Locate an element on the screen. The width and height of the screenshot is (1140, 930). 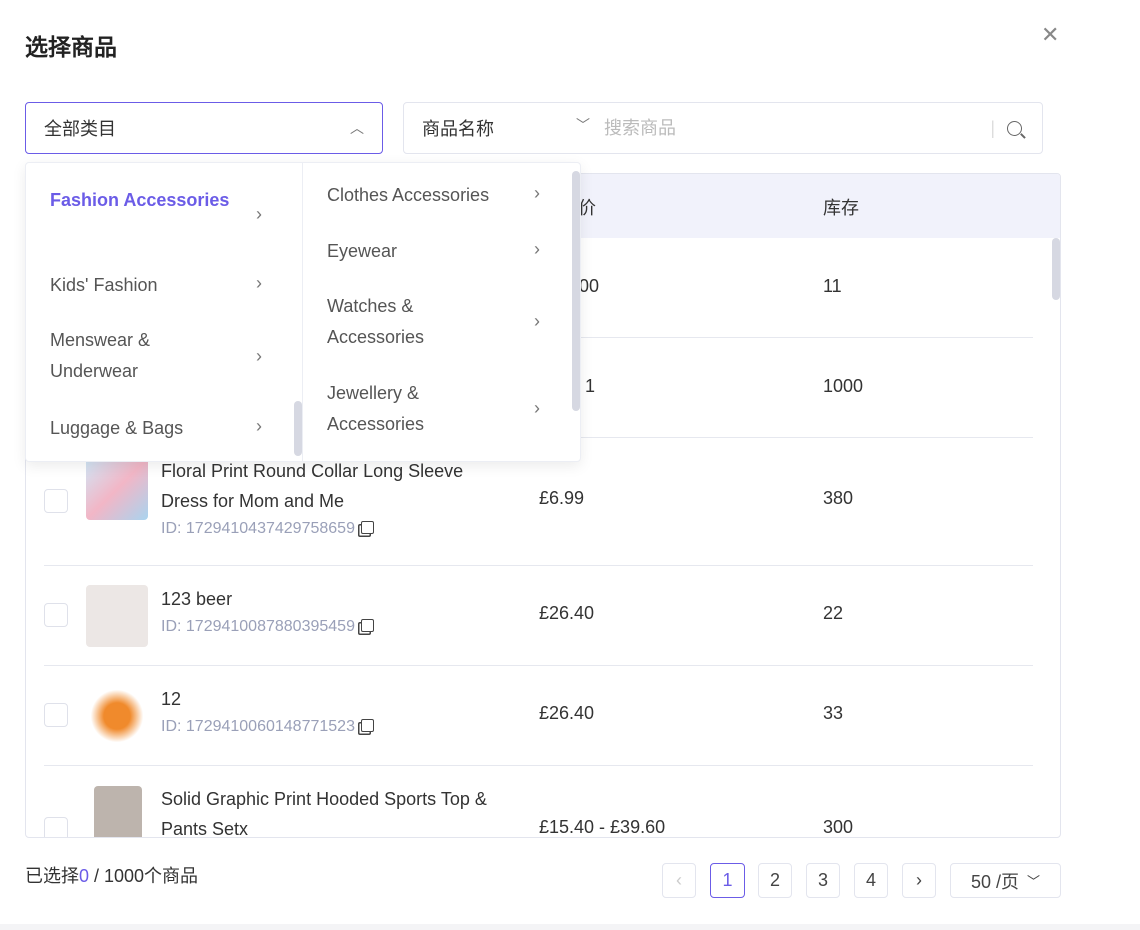
price: £15.40 - £39.60 is located at coordinates (602, 827).